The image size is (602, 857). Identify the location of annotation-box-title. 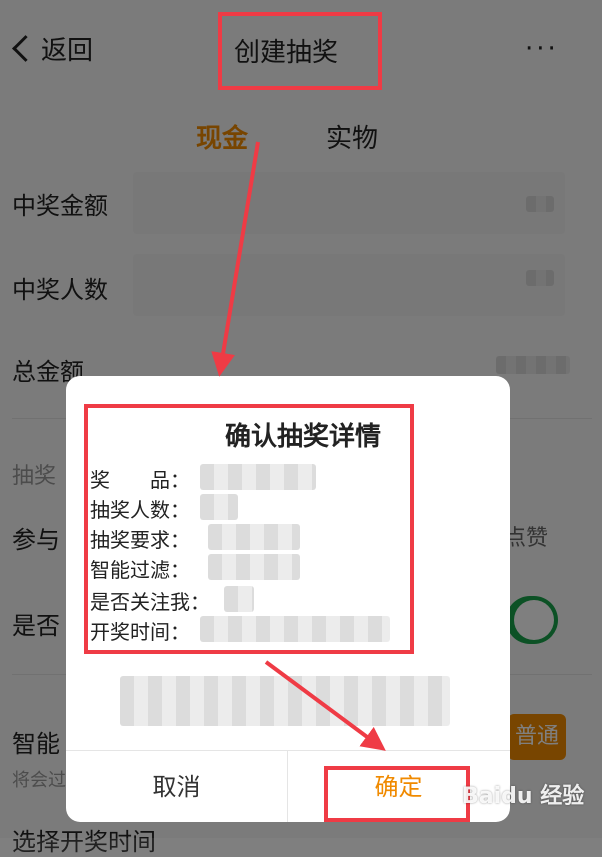
(300, 51).